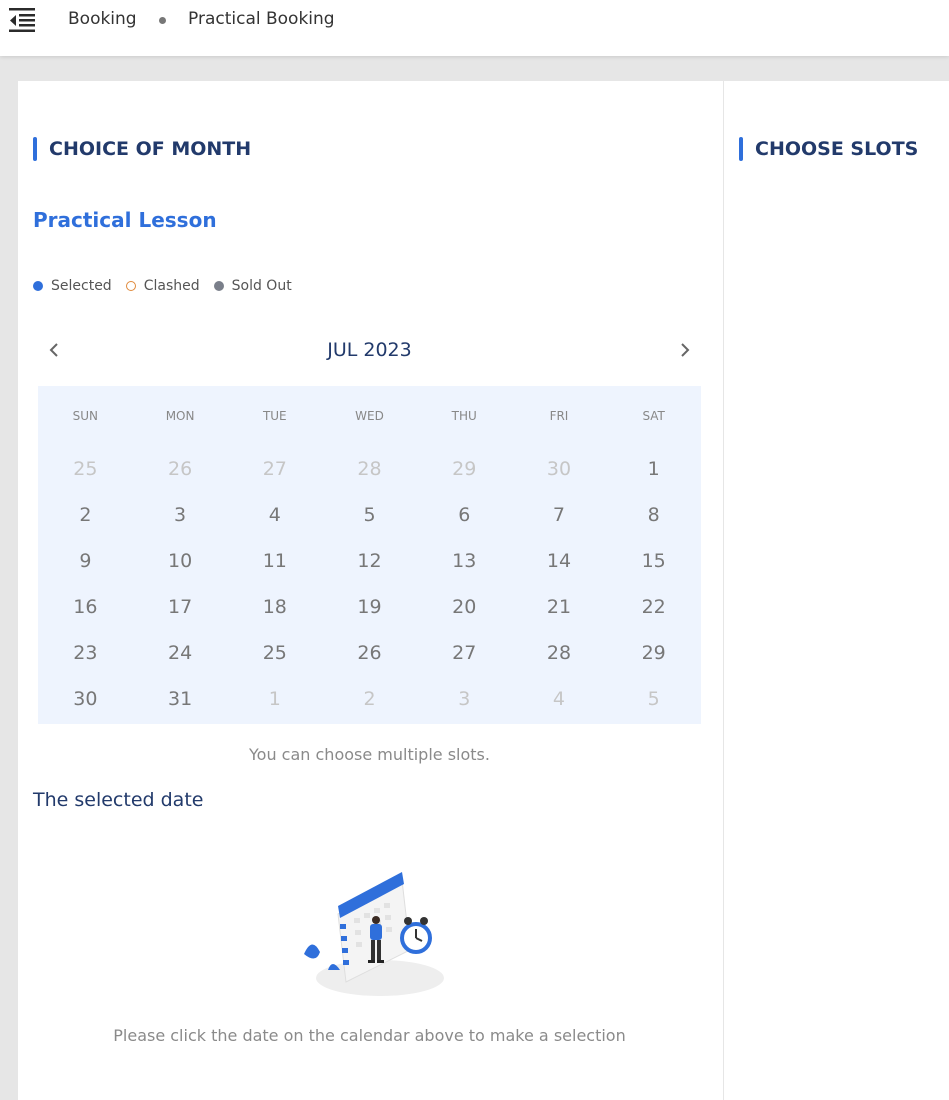  What do you see at coordinates (22, 20) in the screenshot?
I see `menu-collapse-icon` at bounding box center [22, 20].